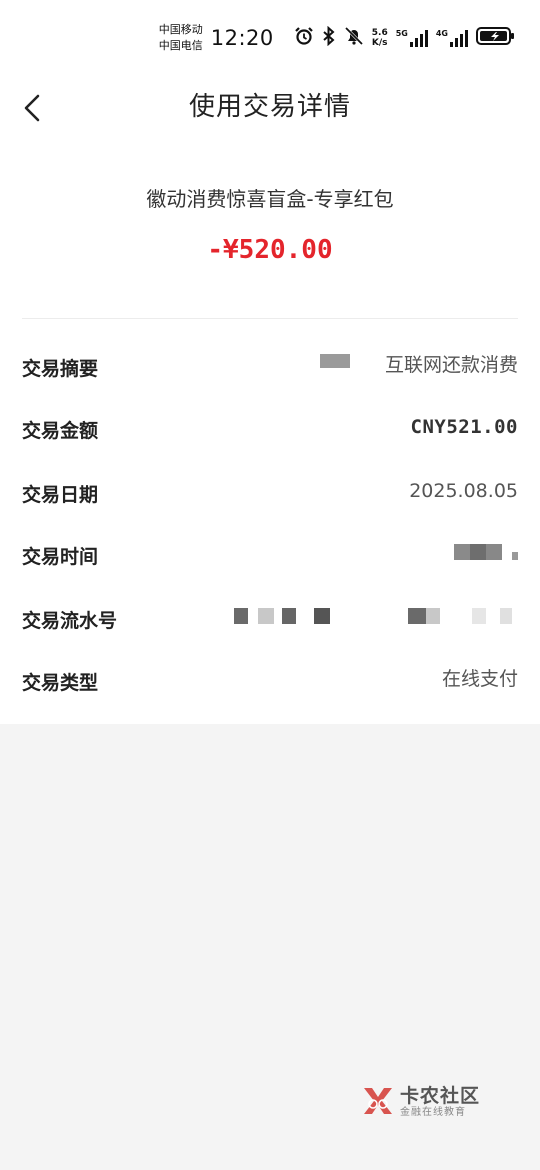 This screenshot has height=1170, width=540. Describe the element at coordinates (401, 33) in the screenshot. I see `network-label-1: 5G` at that location.